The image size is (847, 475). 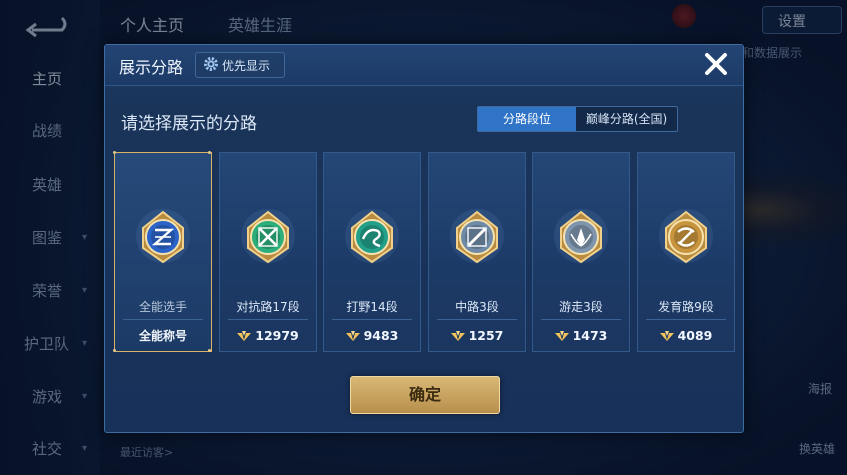 I want to click on lane-points: 12979, so click(x=268, y=335).